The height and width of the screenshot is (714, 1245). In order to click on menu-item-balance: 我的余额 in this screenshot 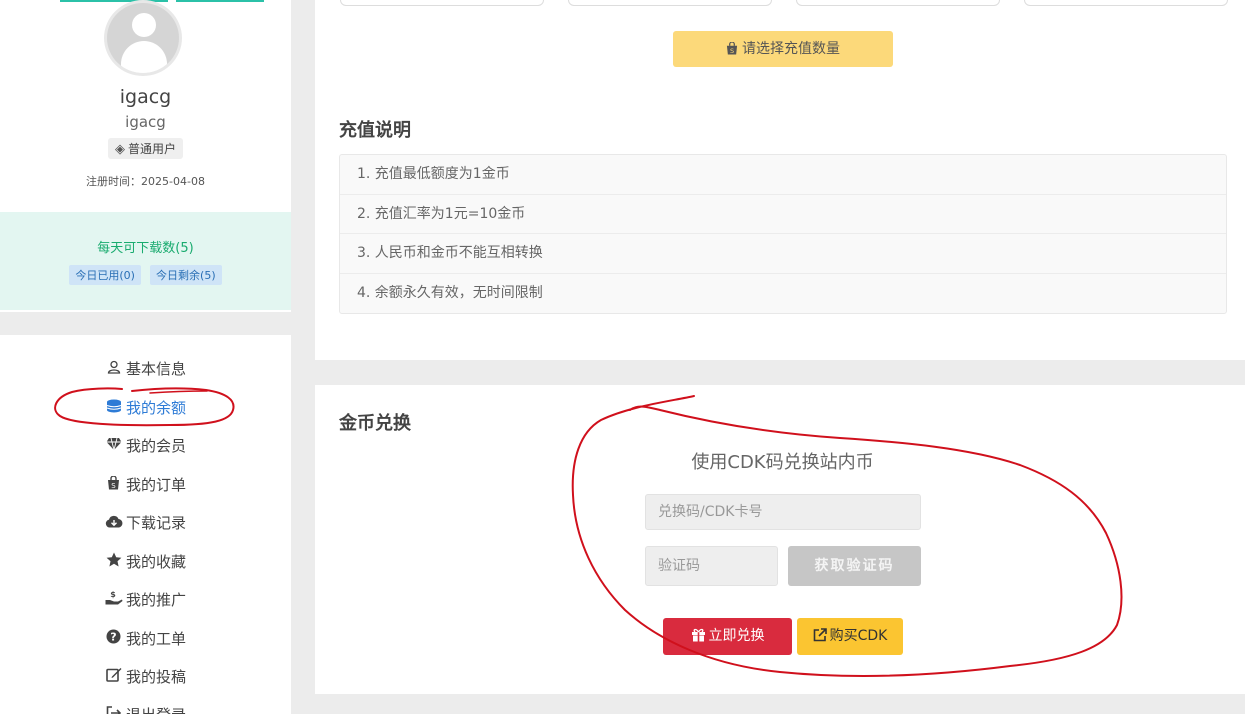, I will do `click(145, 408)`.